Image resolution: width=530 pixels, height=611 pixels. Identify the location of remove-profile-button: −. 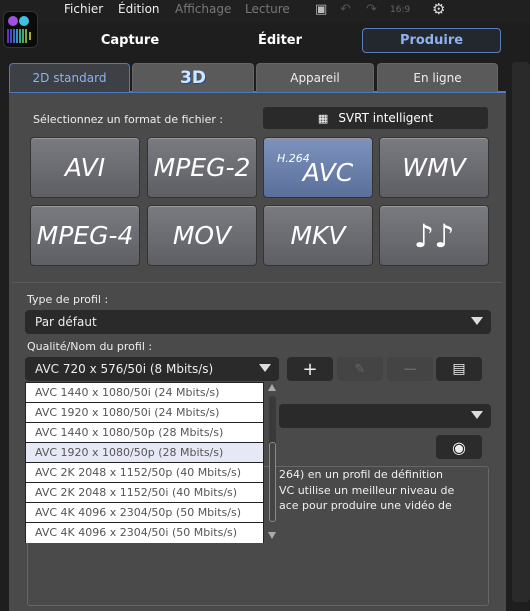
(410, 369).